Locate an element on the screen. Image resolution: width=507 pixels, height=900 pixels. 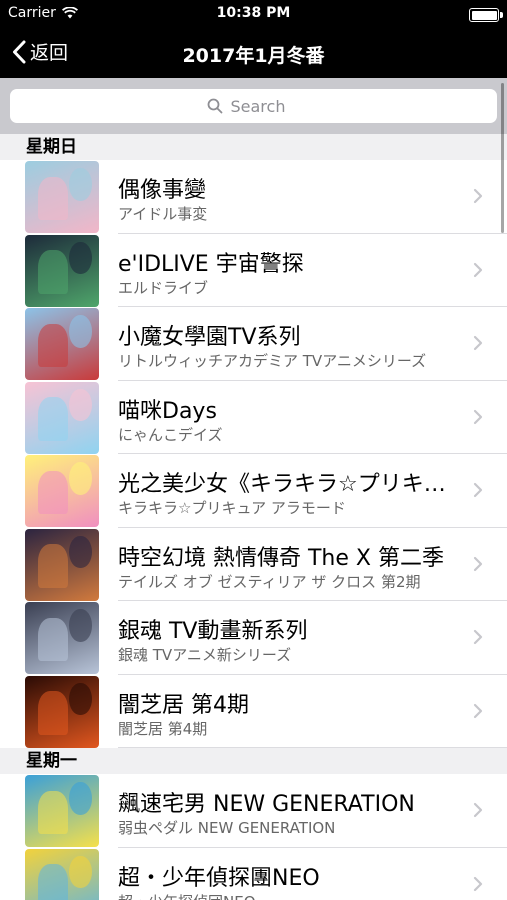
anime-subtitle: キラキラ☆プリキュア アラモード is located at coordinates (232, 508).